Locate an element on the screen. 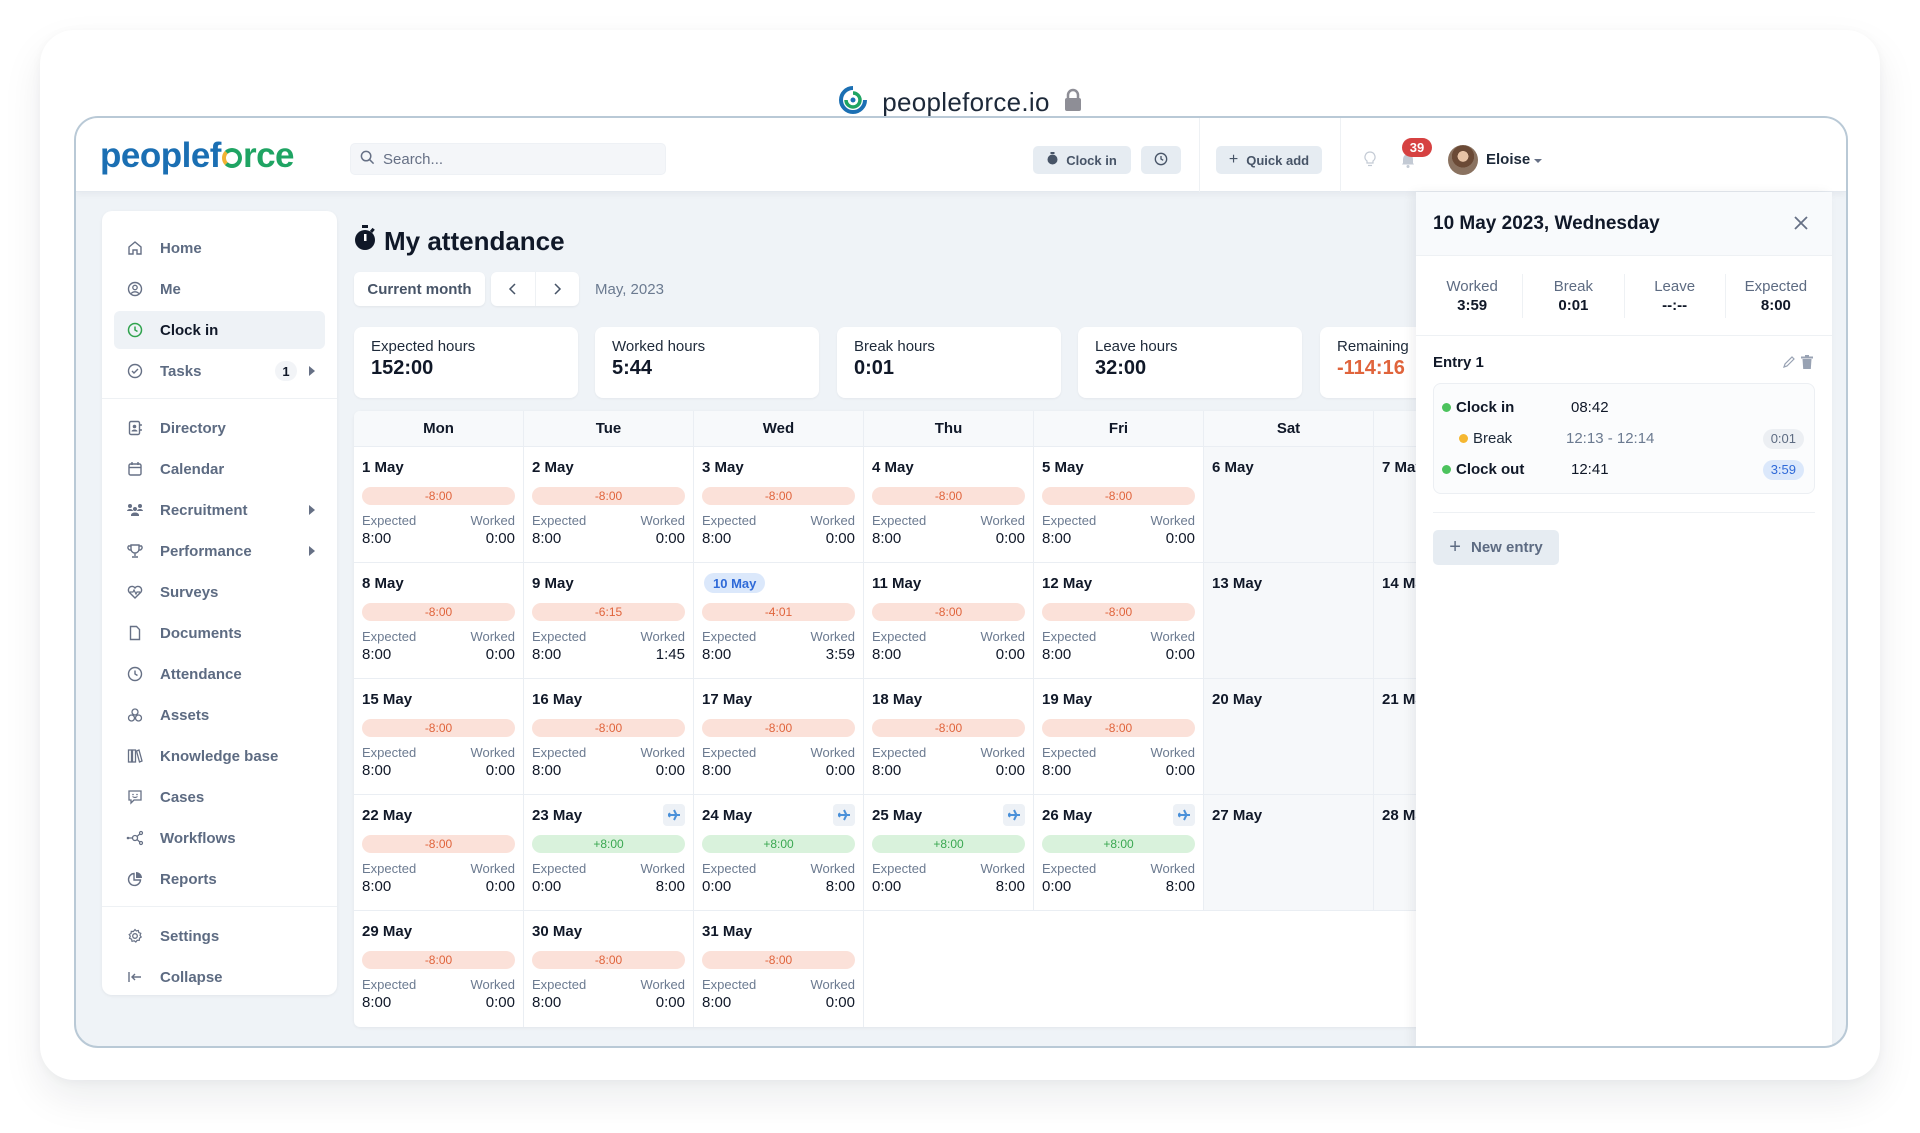 Image resolution: width=1920 pixels, height=1133 pixels. sidebar-item-performance: Performance is located at coordinates (219, 551).